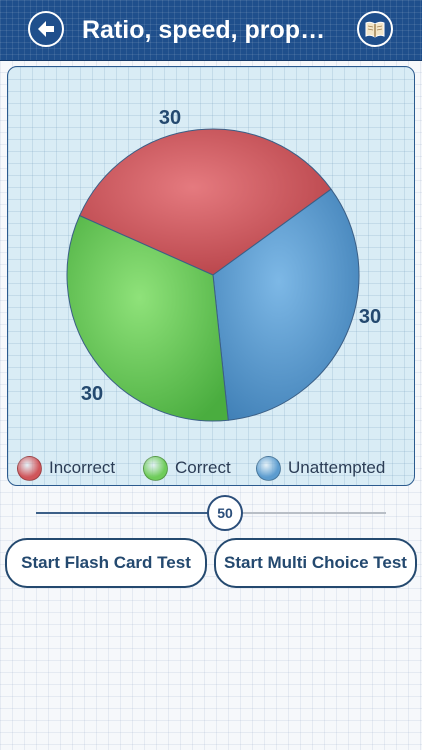  What do you see at coordinates (370, 317) in the screenshot?
I see `slice-label-unattempted: 30` at bounding box center [370, 317].